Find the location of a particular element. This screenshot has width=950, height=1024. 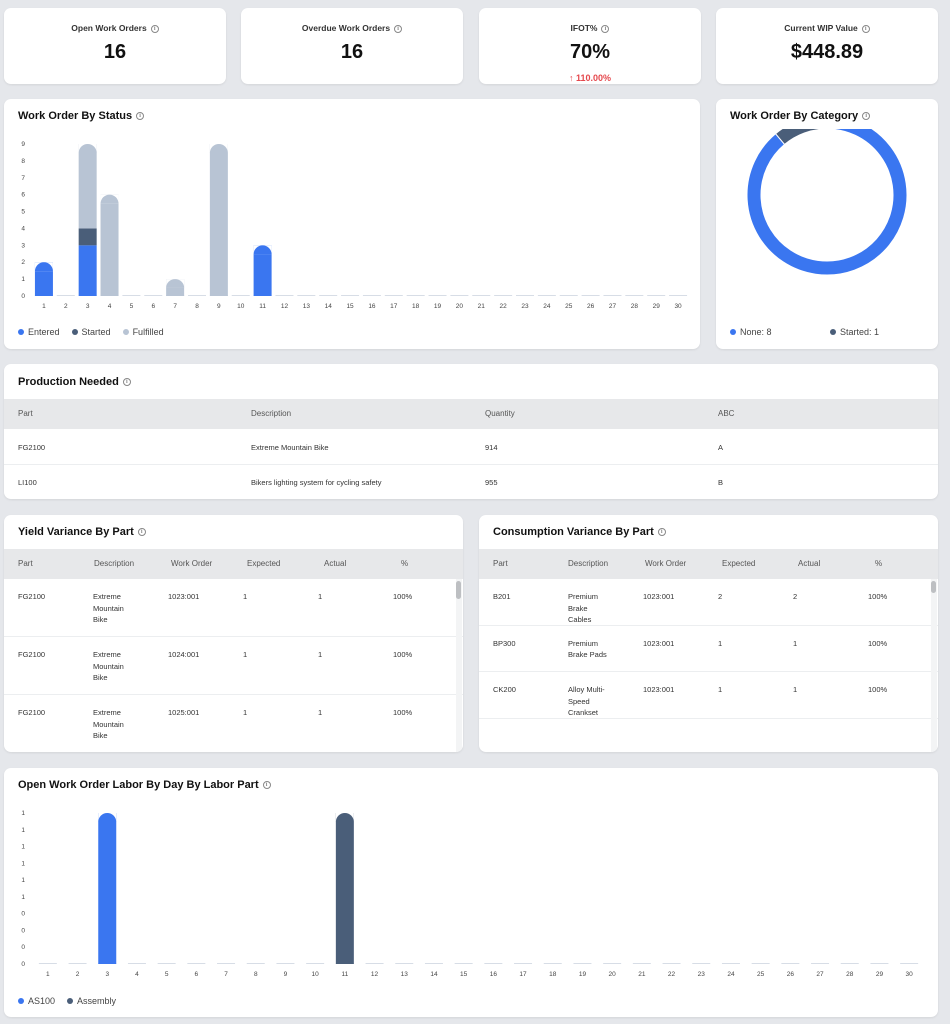

cell-part: FG2100 is located at coordinates (31, 713).